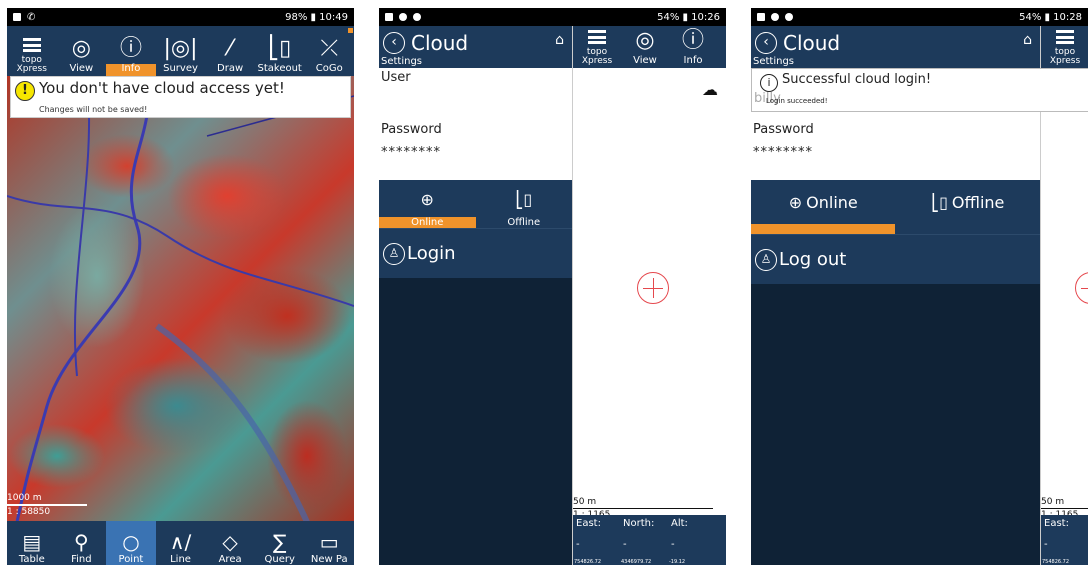 Image resolution: width=1088 pixels, height=565 pixels. Describe the element at coordinates (1050, 17) in the screenshot. I see `status-right: 54% ▮ 10:28` at that location.